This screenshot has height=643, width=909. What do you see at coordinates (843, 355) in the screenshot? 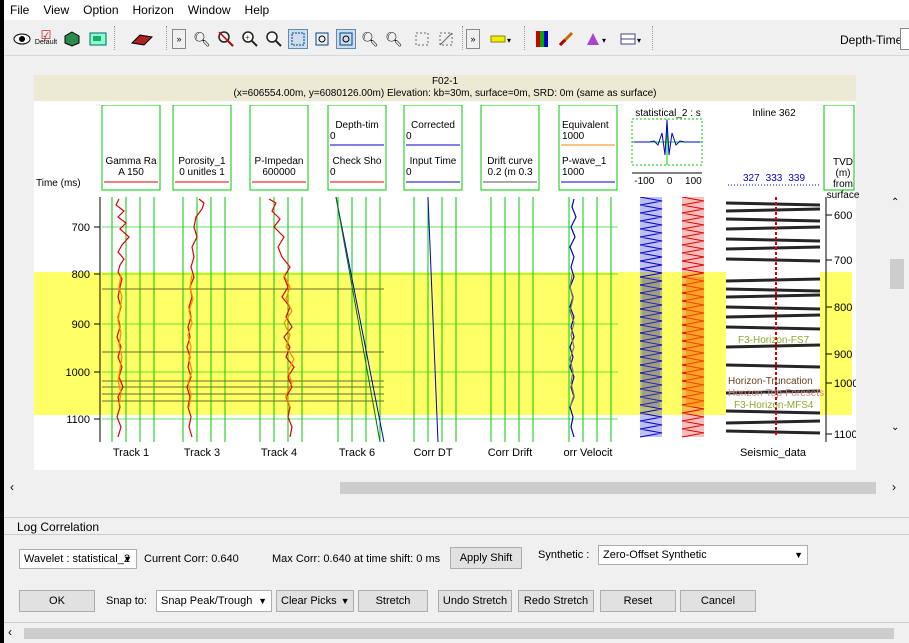
I see `tvd-tick-900: 900` at bounding box center [843, 355].